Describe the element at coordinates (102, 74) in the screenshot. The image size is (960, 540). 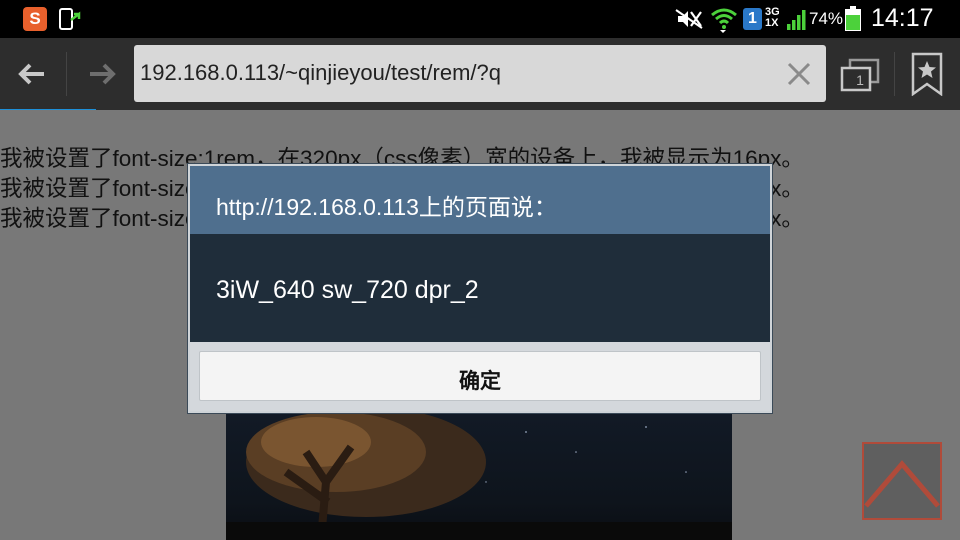
I see `forward-arrow-icon` at that location.